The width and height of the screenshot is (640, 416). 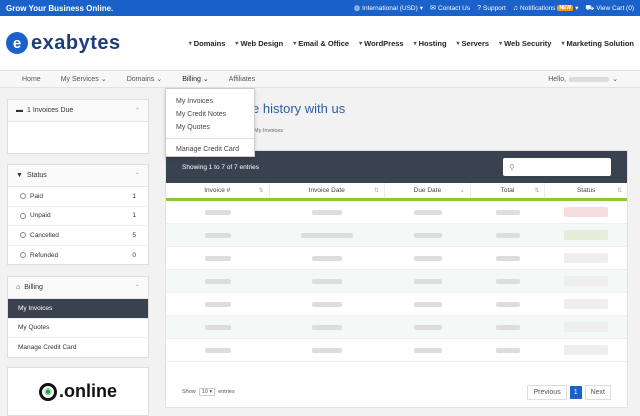 What do you see at coordinates (19, 110) in the screenshot?
I see `credit-card-icon: ▬` at bounding box center [19, 110].